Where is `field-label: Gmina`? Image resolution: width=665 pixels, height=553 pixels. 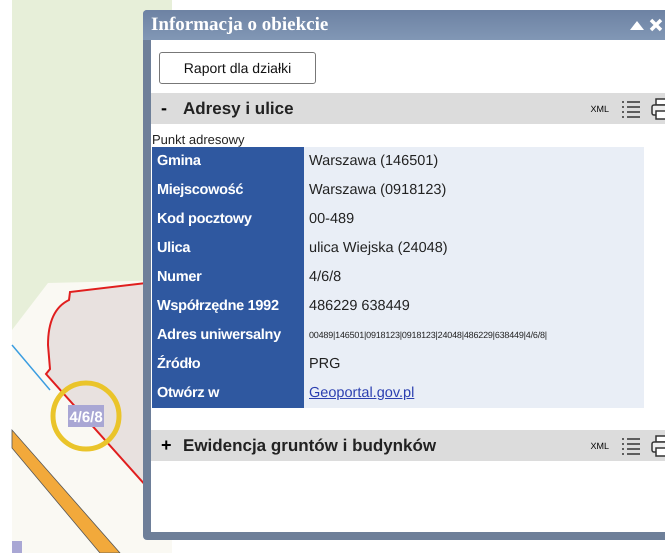 field-label: Gmina is located at coordinates (228, 161).